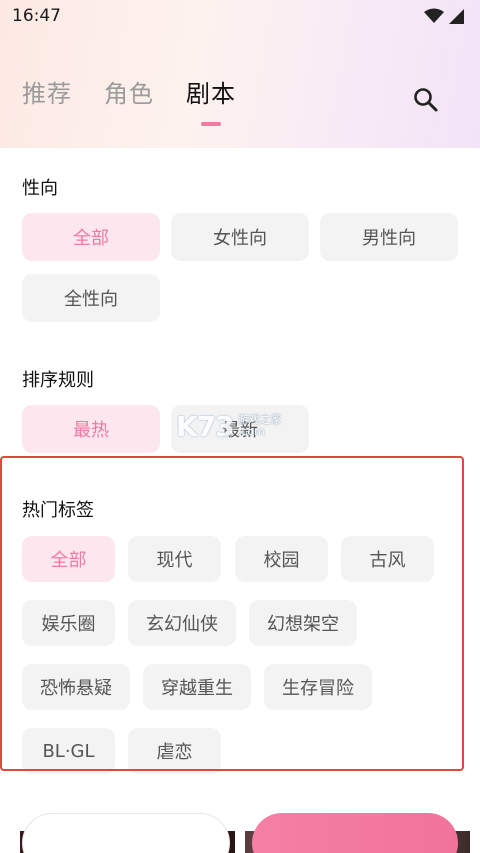 The height and width of the screenshot is (853, 480). I want to click on orientation-title: 性向, so click(40, 188).